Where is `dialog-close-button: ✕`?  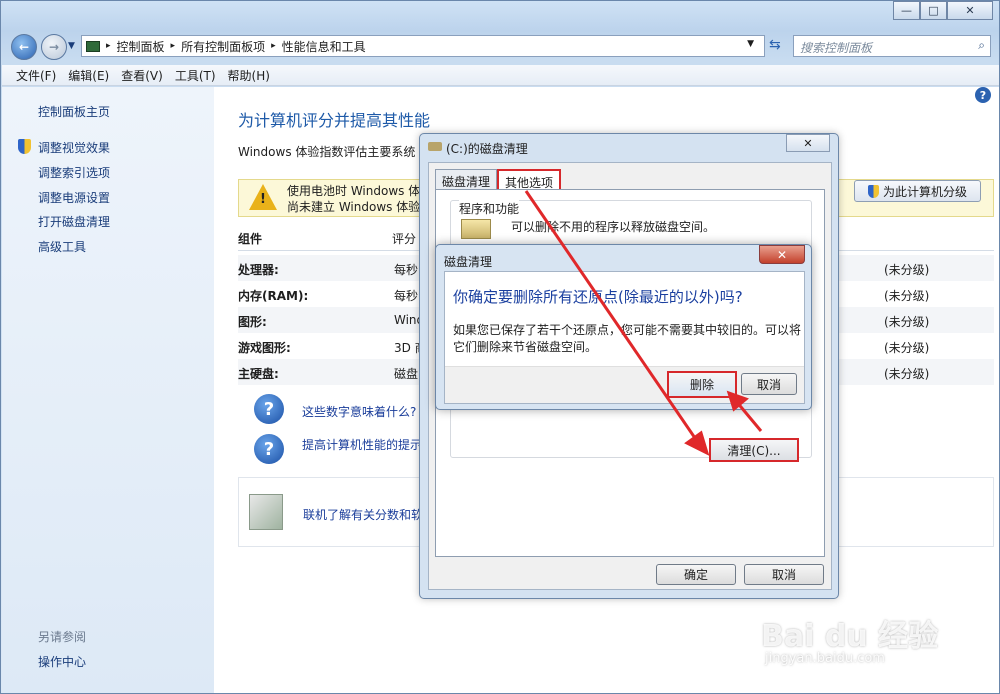
dialog-close-button: ✕ is located at coordinates (808, 143).